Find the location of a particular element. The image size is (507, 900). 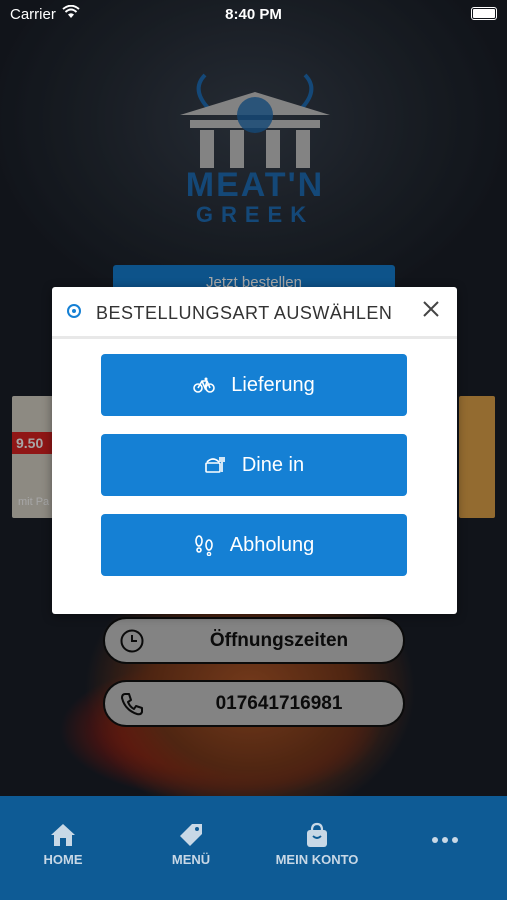

tab-home: HOME is located at coordinates (63, 844).